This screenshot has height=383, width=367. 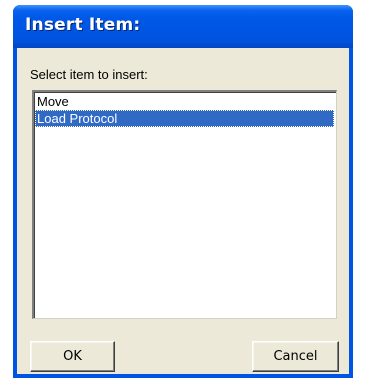 What do you see at coordinates (184, 101) in the screenshot?
I see `list-item-move: Move` at bounding box center [184, 101].